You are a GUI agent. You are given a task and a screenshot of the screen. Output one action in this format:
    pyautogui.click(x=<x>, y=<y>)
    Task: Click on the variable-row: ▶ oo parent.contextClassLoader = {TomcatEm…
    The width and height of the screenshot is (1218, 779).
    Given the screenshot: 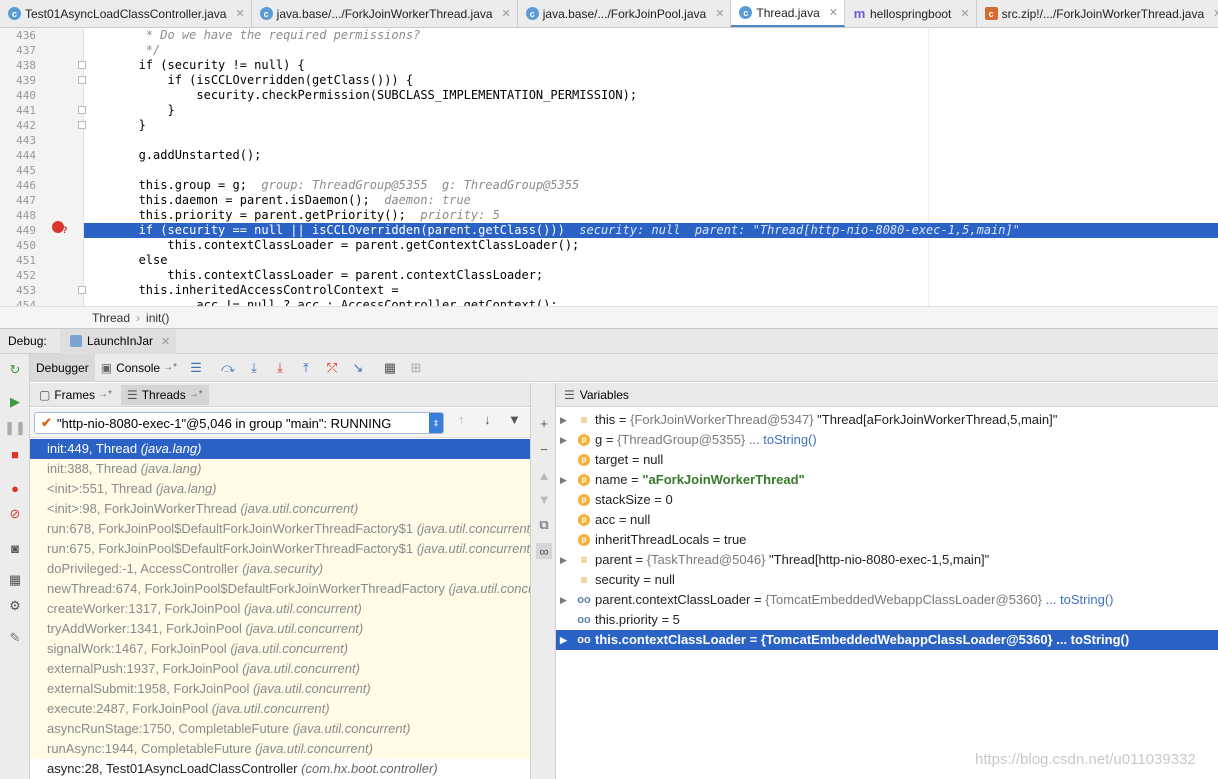 What is the action you would take?
    pyautogui.click(x=887, y=600)
    